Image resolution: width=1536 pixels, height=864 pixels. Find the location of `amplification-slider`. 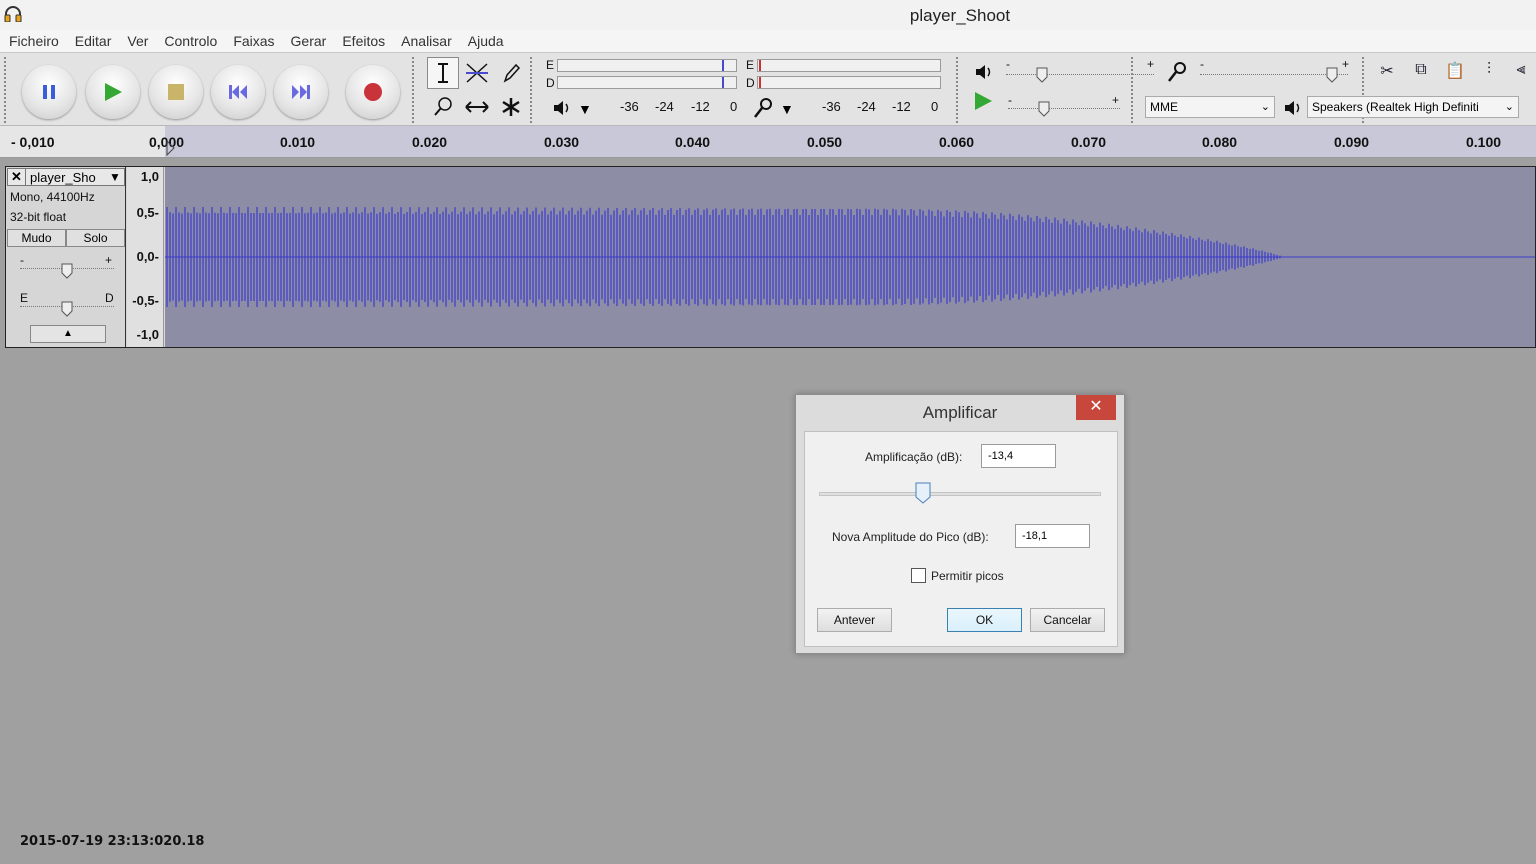

amplification-slider is located at coordinates (960, 494).